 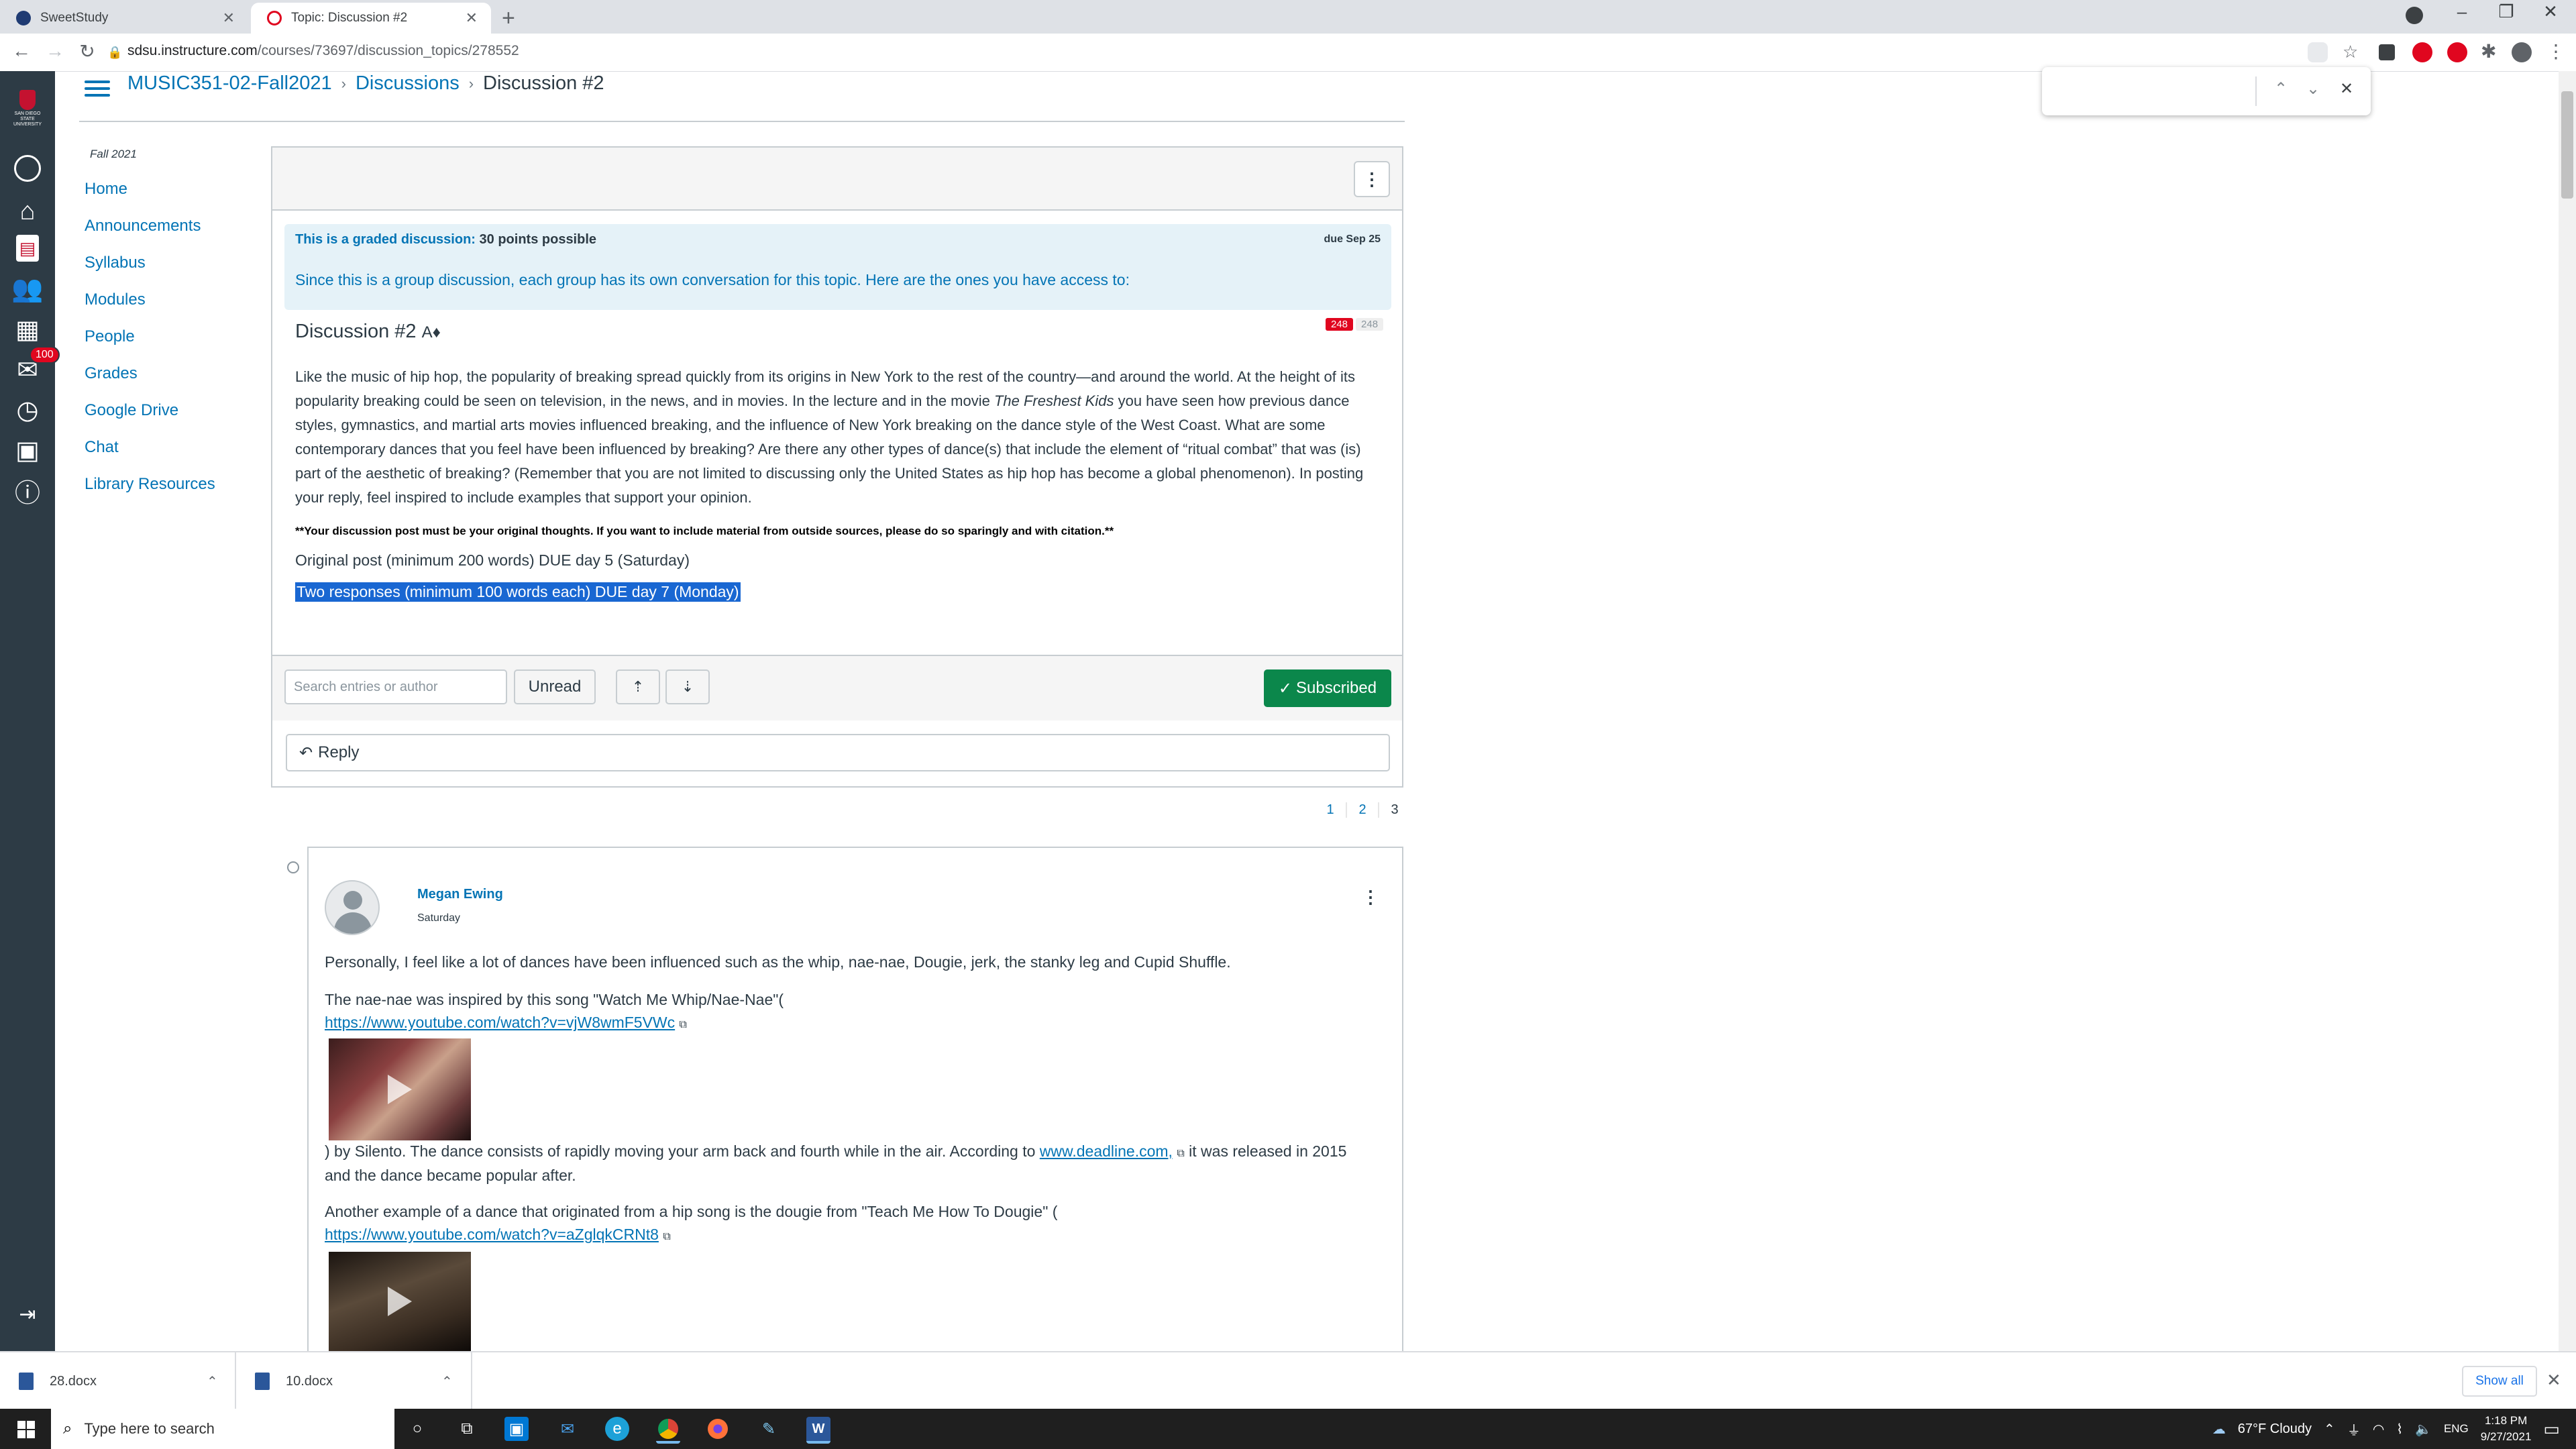 I want to click on extension-icon, so click(x=2387, y=52).